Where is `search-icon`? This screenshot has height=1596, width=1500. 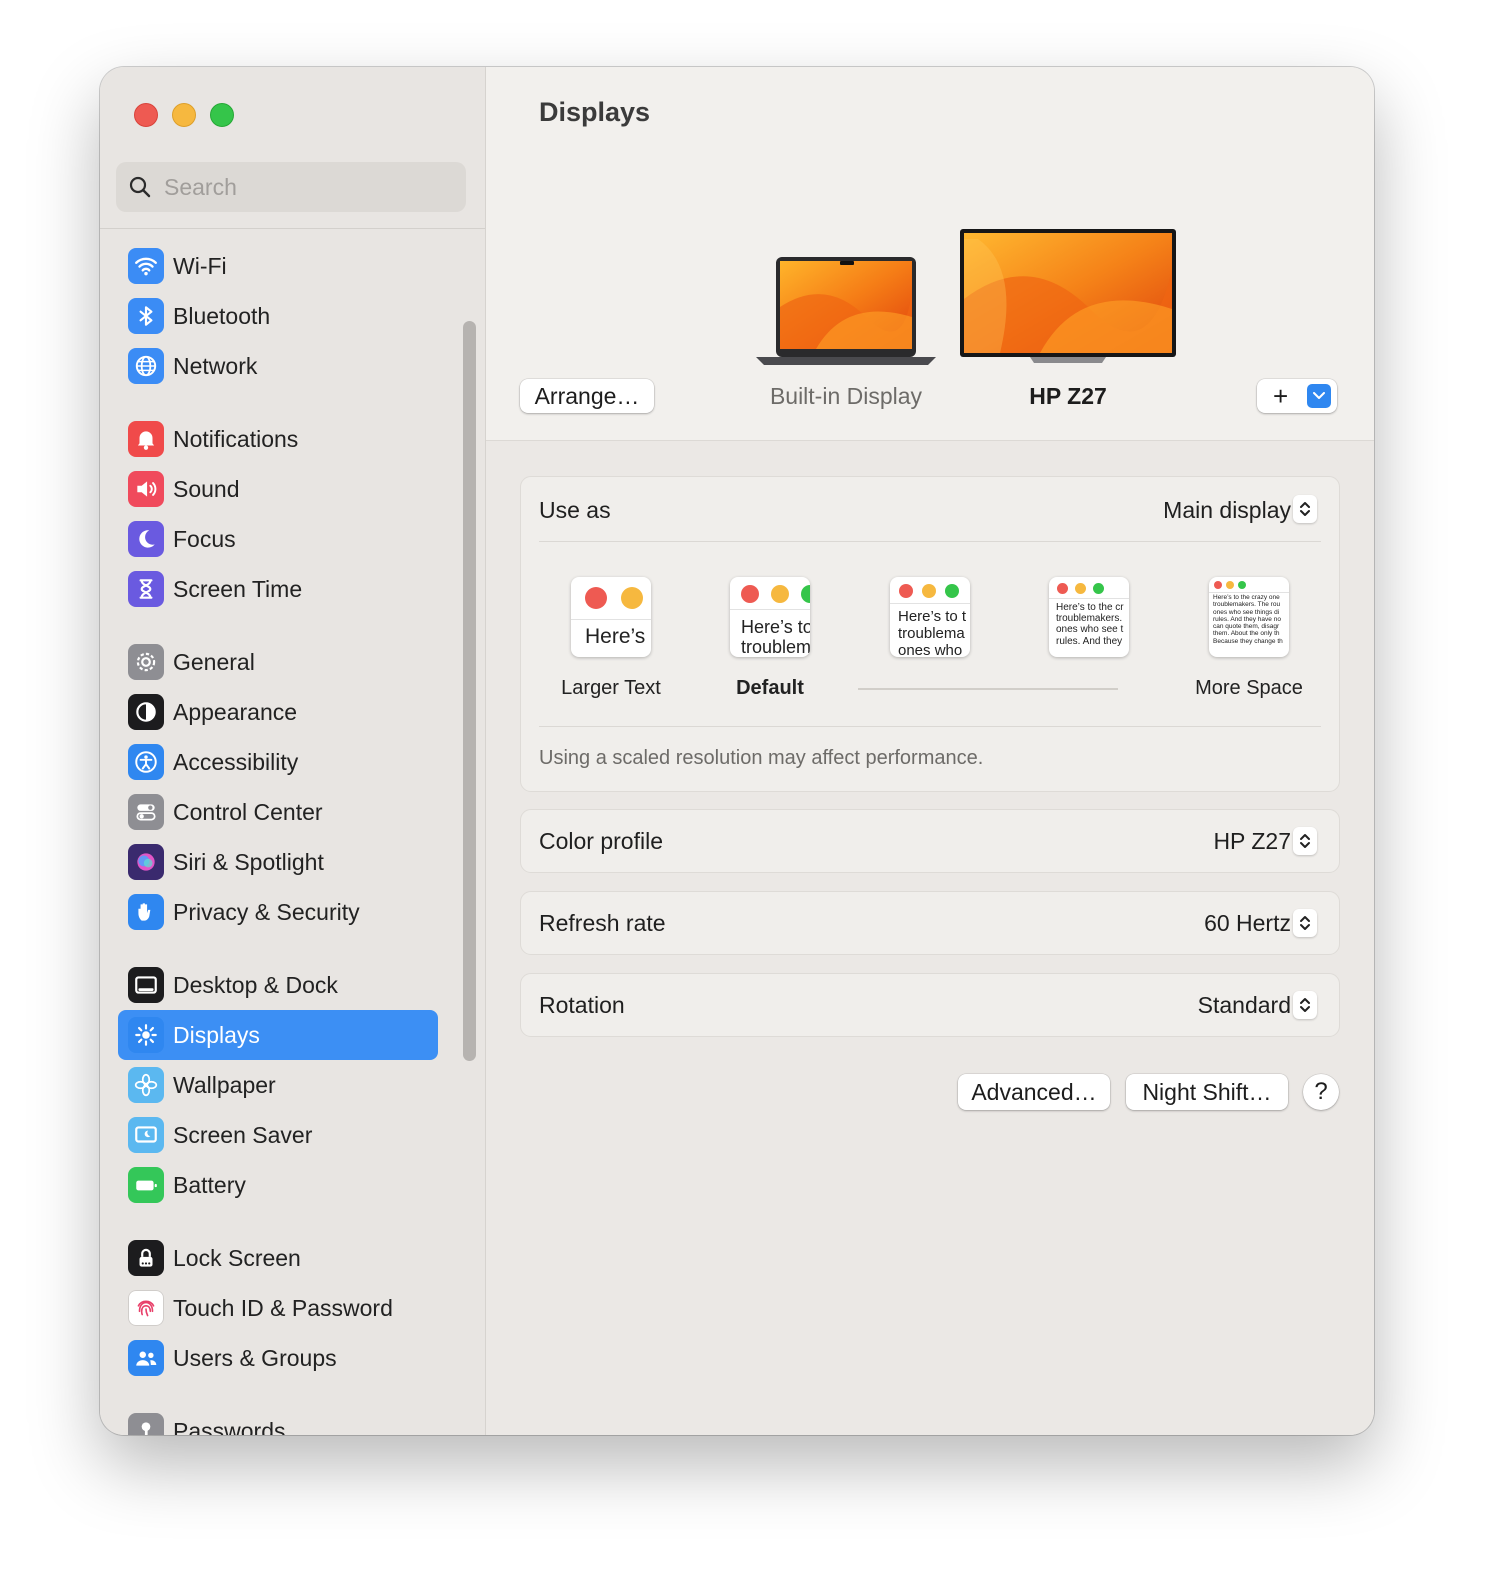
search-icon is located at coordinates (140, 187).